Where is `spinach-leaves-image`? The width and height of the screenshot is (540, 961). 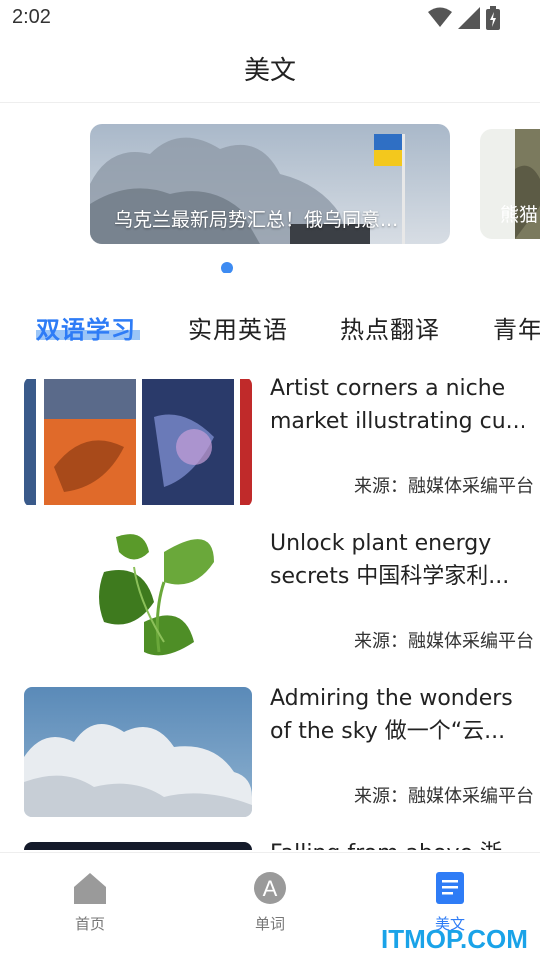
spinach-leaves-image is located at coordinates (138, 597).